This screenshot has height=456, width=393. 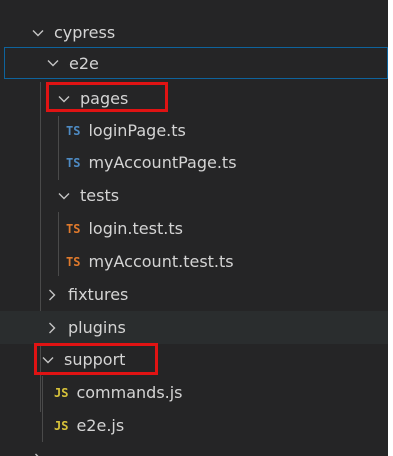 What do you see at coordinates (97, 327) in the screenshot?
I see `folder-label: plugins` at bounding box center [97, 327].